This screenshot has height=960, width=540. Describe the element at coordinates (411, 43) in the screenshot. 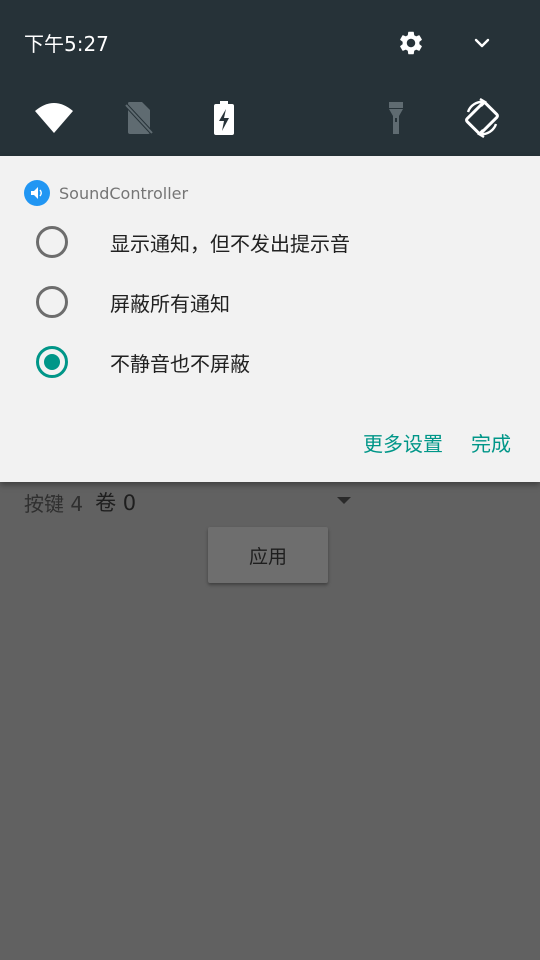

I see `gear-icon` at that location.